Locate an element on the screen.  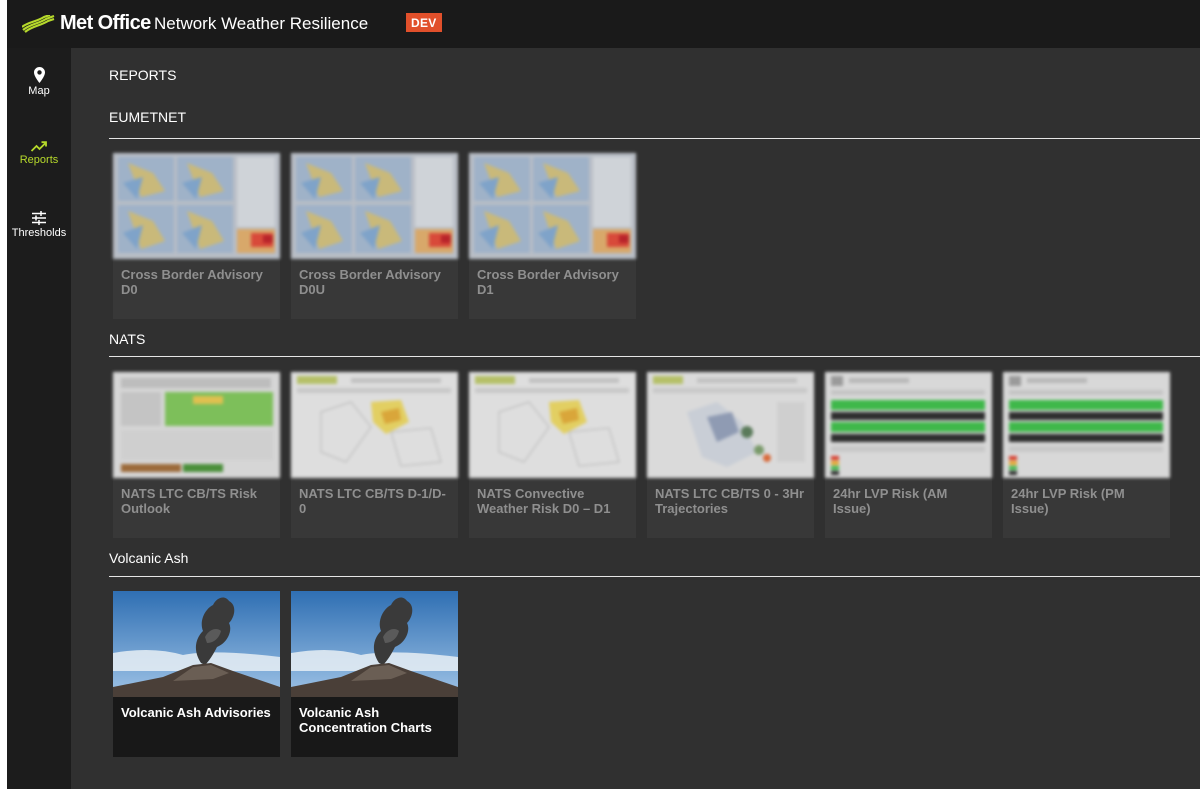
sidebar-item-thresholds: Thresholds is located at coordinates (39, 225).